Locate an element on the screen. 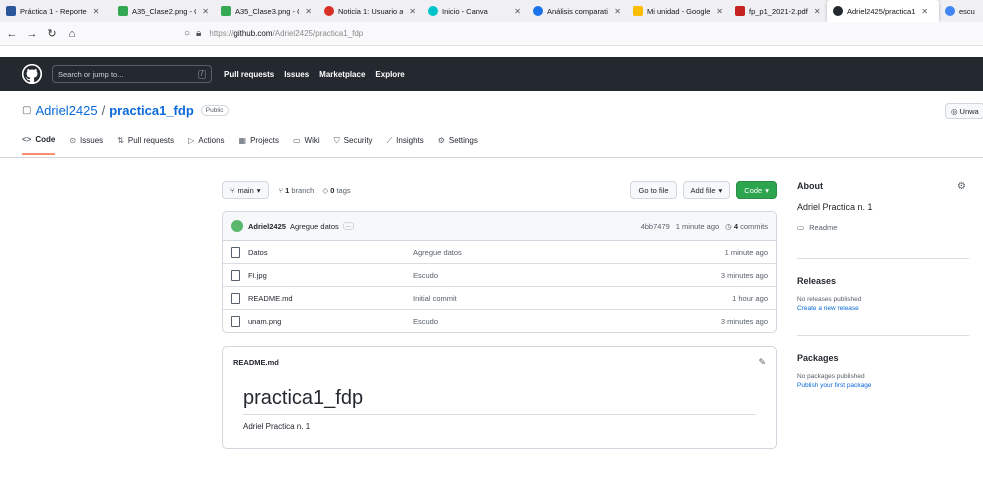 The height and width of the screenshot is (484, 983). tab-wiki: ▭ Wiki is located at coordinates (306, 145).